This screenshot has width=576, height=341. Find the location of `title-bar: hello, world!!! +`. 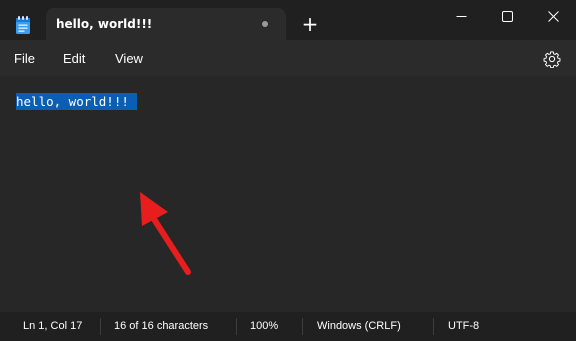

title-bar: hello, world!!! + is located at coordinates (288, 20).